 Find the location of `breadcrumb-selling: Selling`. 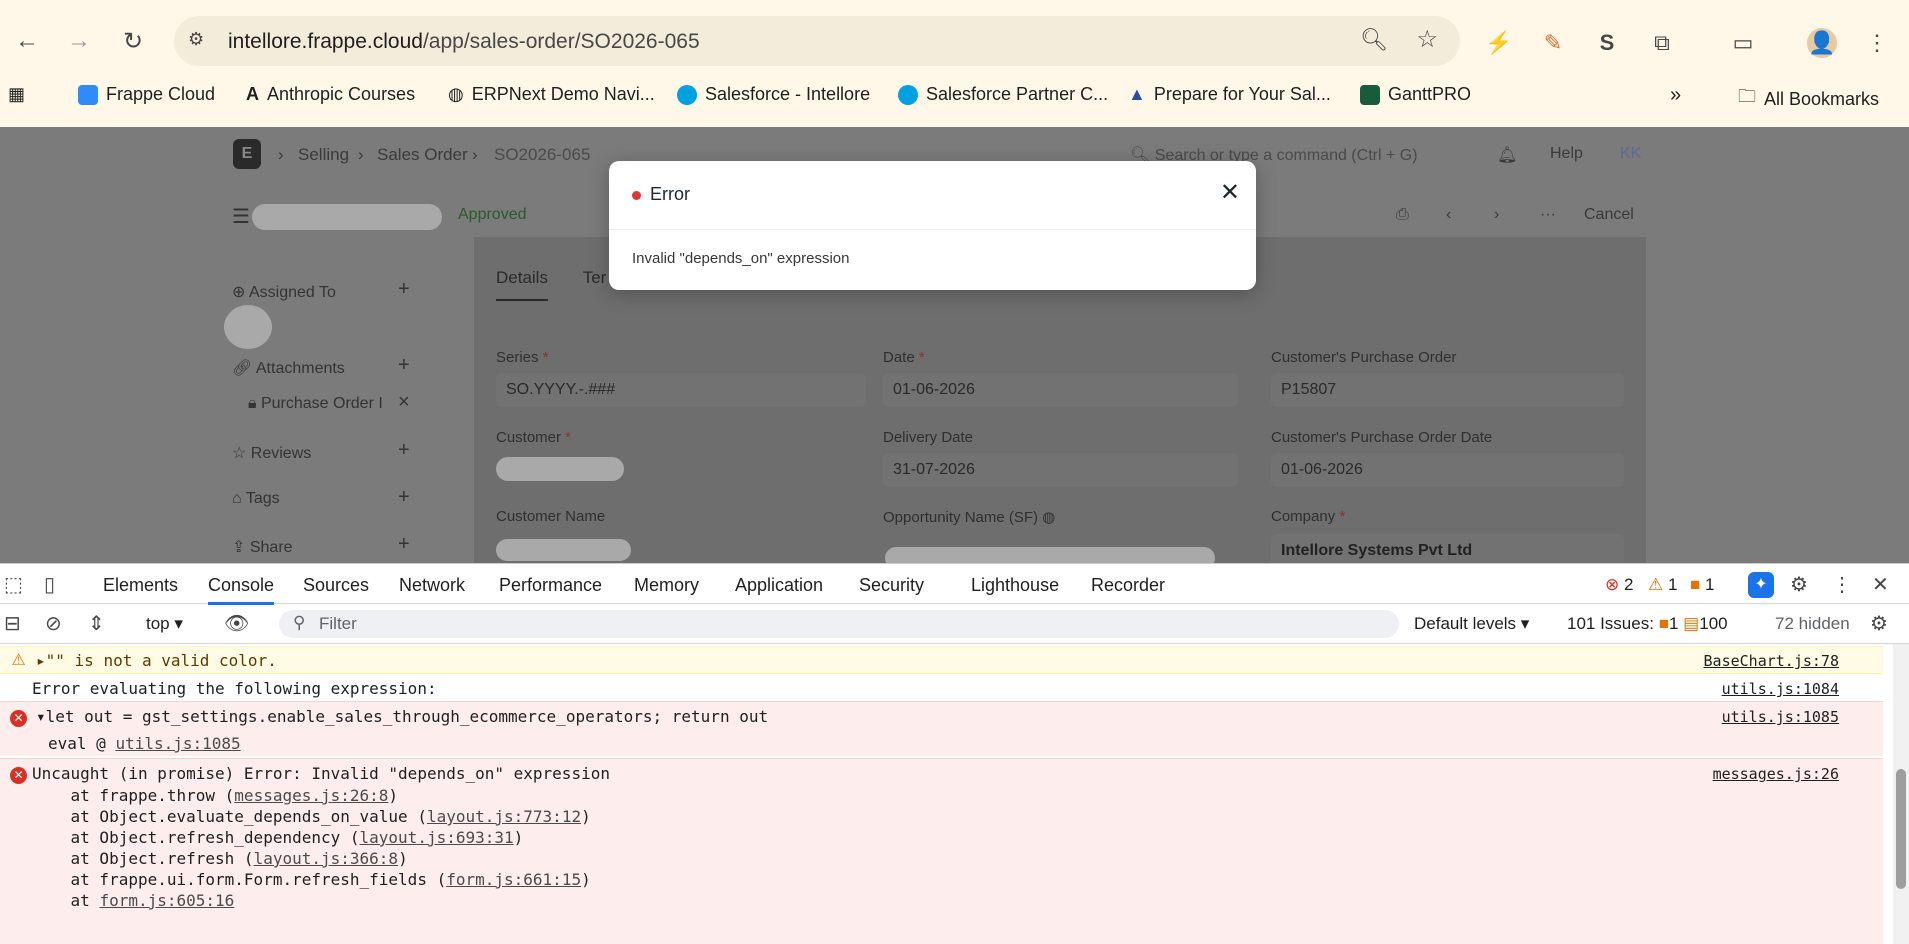

breadcrumb-selling: Selling is located at coordinates (323, 155).